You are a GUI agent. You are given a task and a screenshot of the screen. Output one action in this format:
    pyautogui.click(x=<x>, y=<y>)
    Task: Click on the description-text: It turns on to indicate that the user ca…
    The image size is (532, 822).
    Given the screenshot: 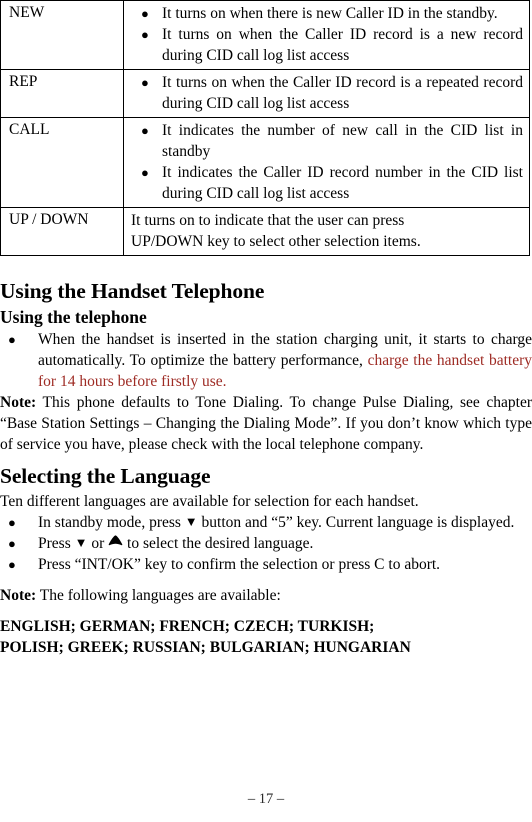 What is the action you would take?
    pyautogui.click(x=323, y=231)
    